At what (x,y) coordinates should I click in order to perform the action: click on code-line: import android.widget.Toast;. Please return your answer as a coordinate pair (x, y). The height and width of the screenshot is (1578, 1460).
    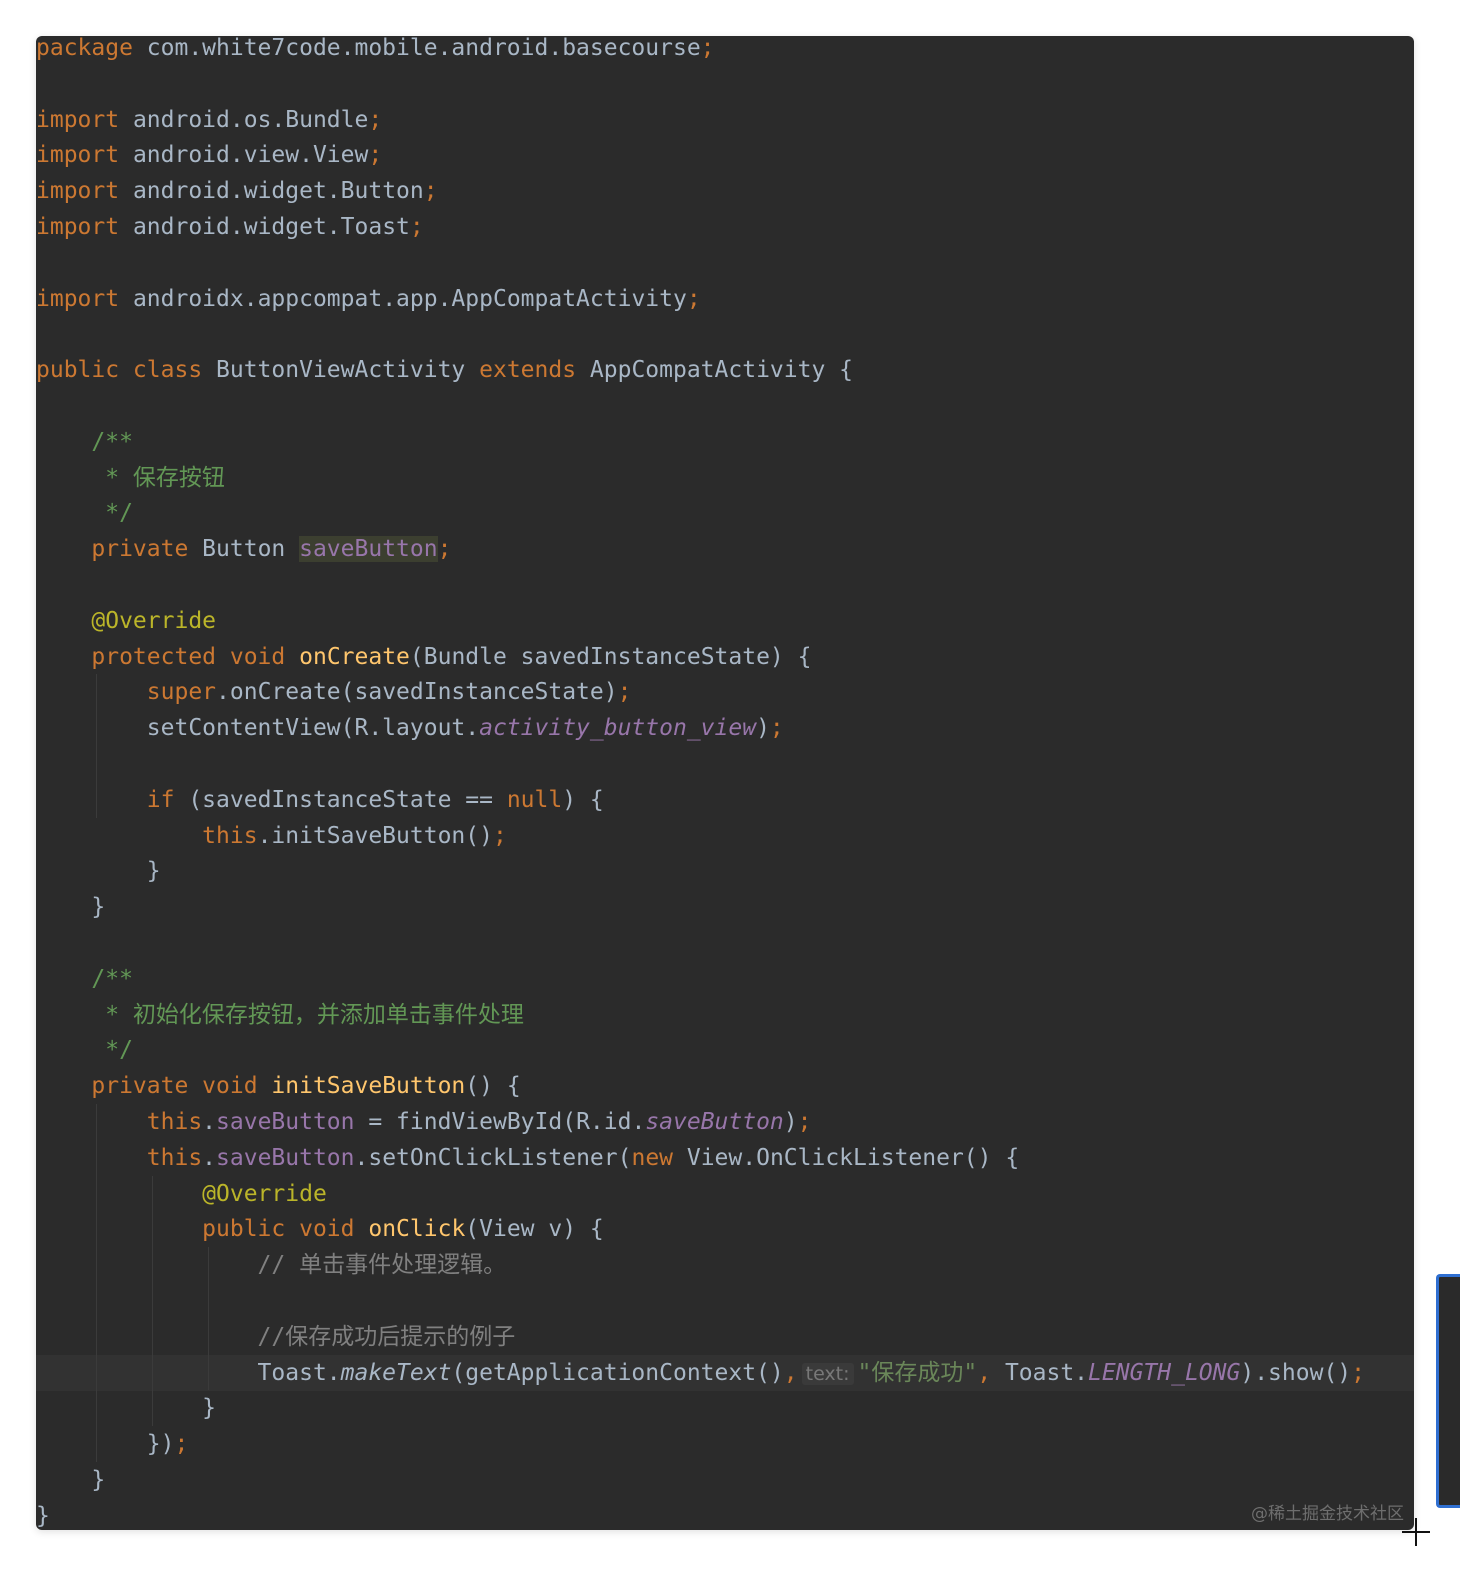
    Looking at the image, I should click on (725, 227).